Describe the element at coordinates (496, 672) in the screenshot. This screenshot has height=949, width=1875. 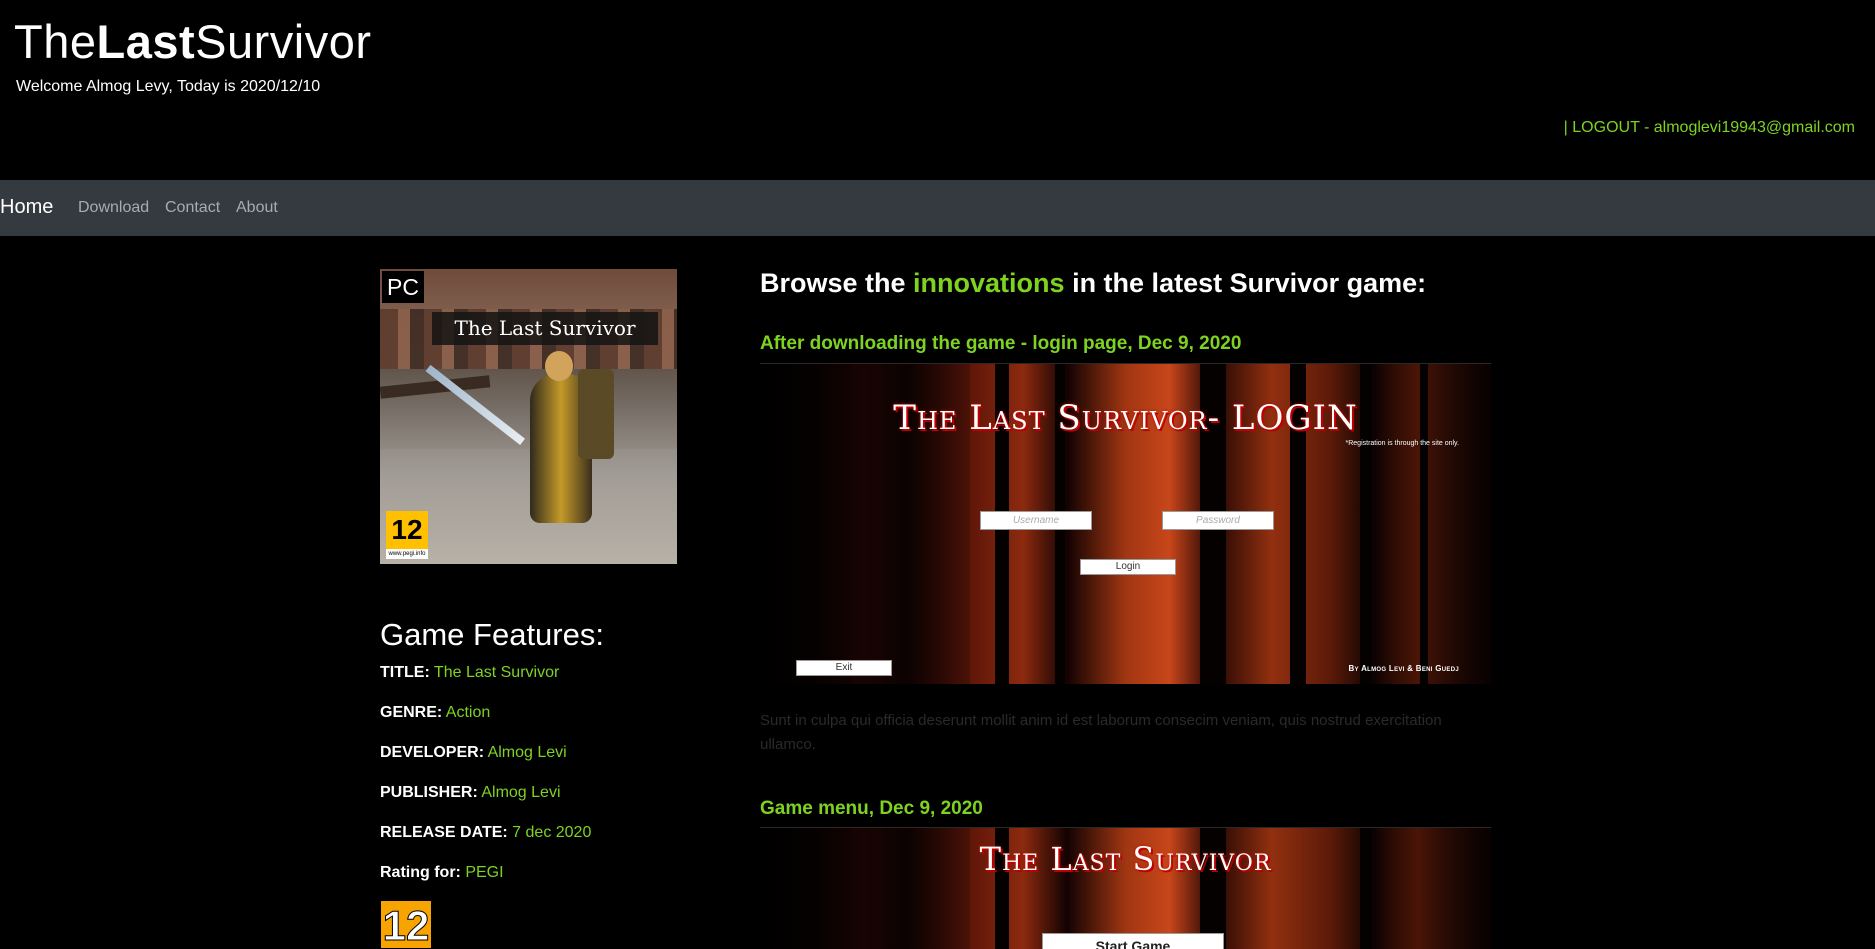
I see `feature-value: The Last Survivor` at that location.